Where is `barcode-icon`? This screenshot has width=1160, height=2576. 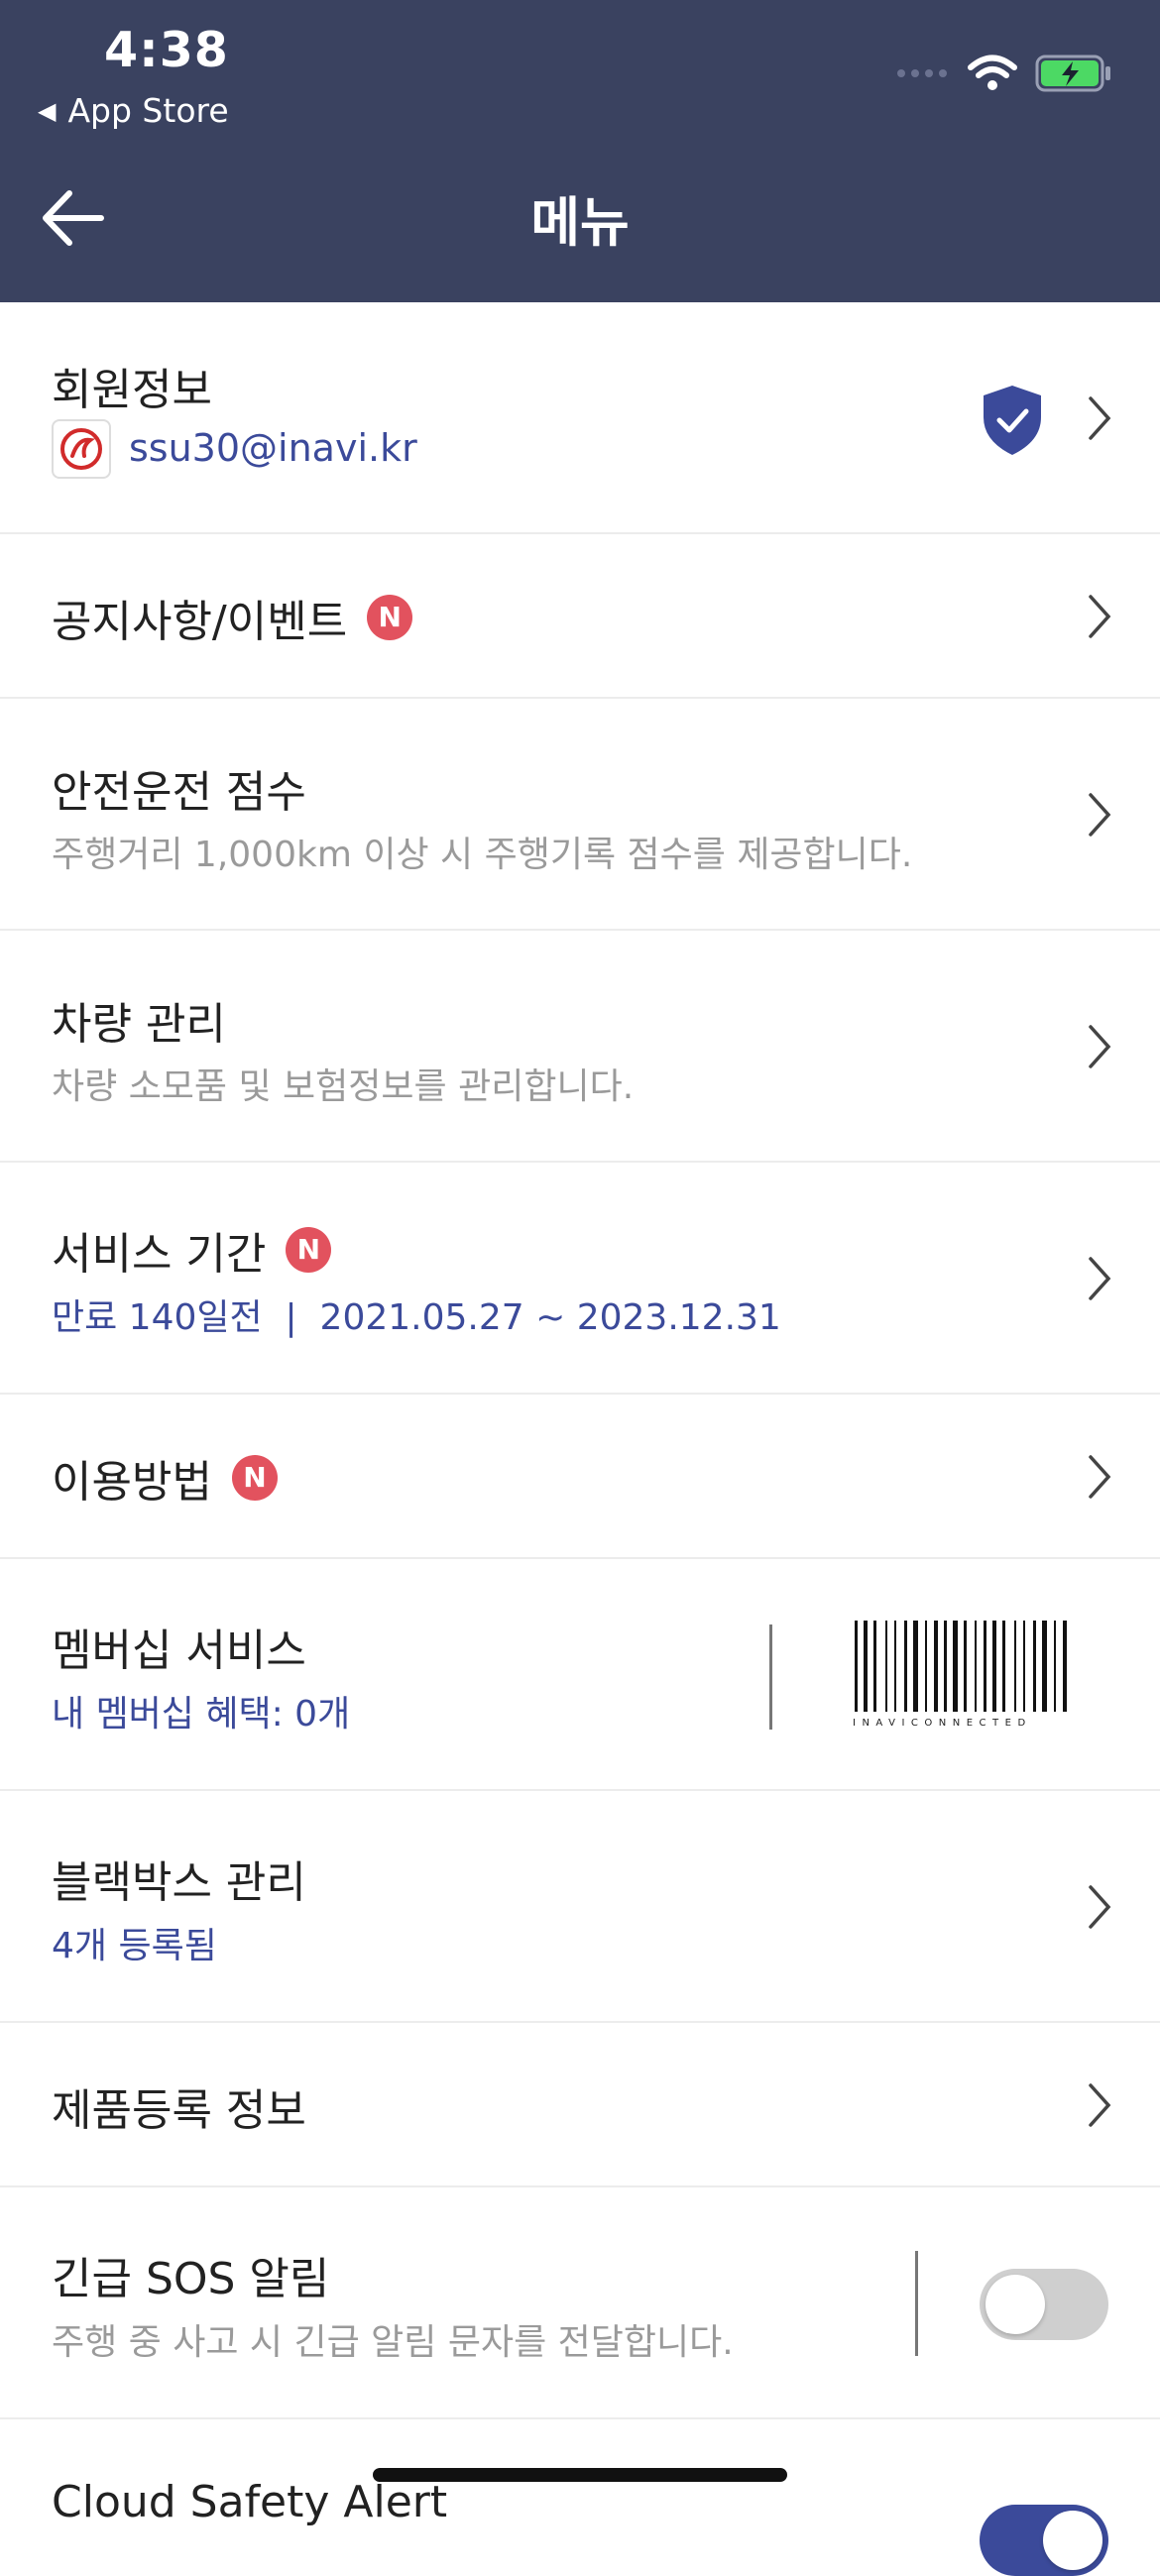 barcode-icon is located at coordinates (961, 1666).